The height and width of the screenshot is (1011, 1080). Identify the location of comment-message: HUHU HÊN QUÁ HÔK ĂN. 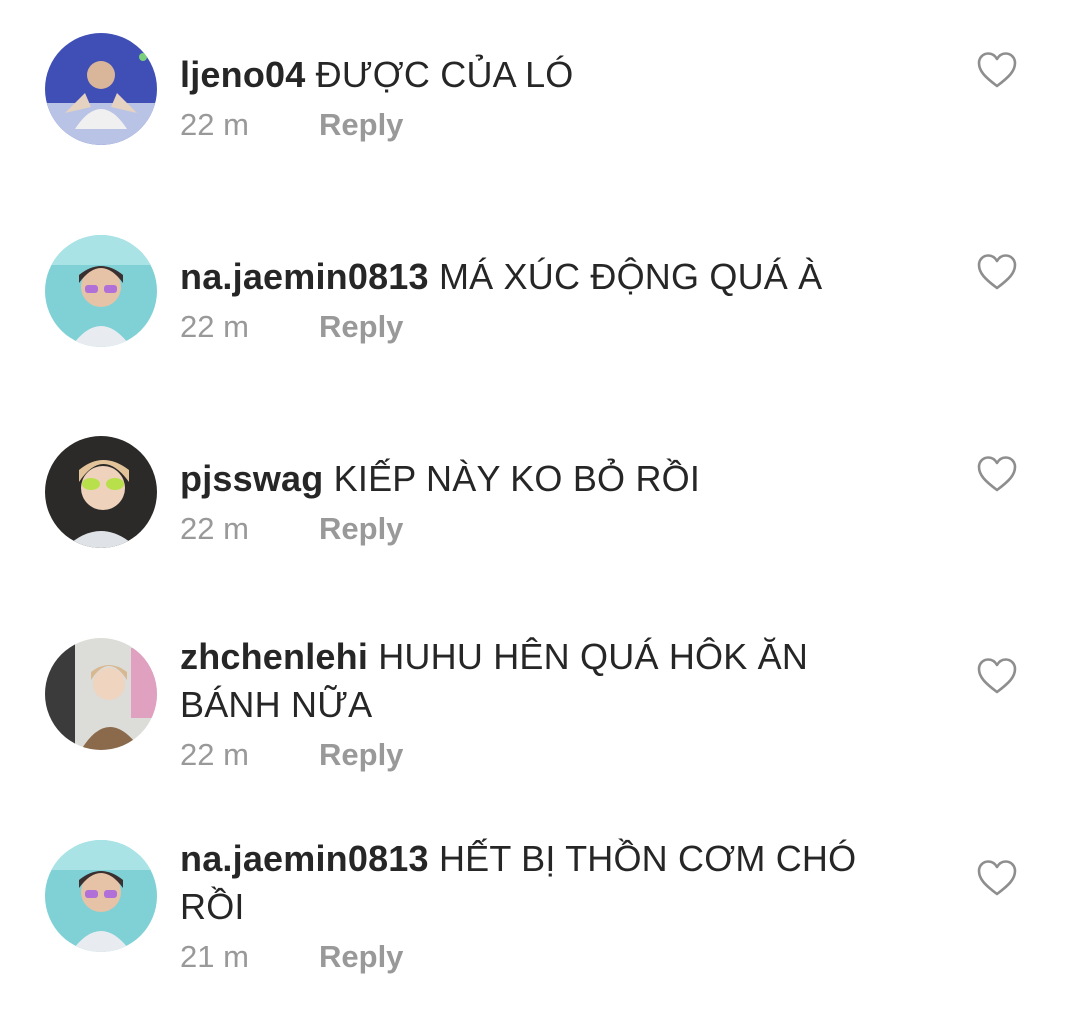
(593, 656).